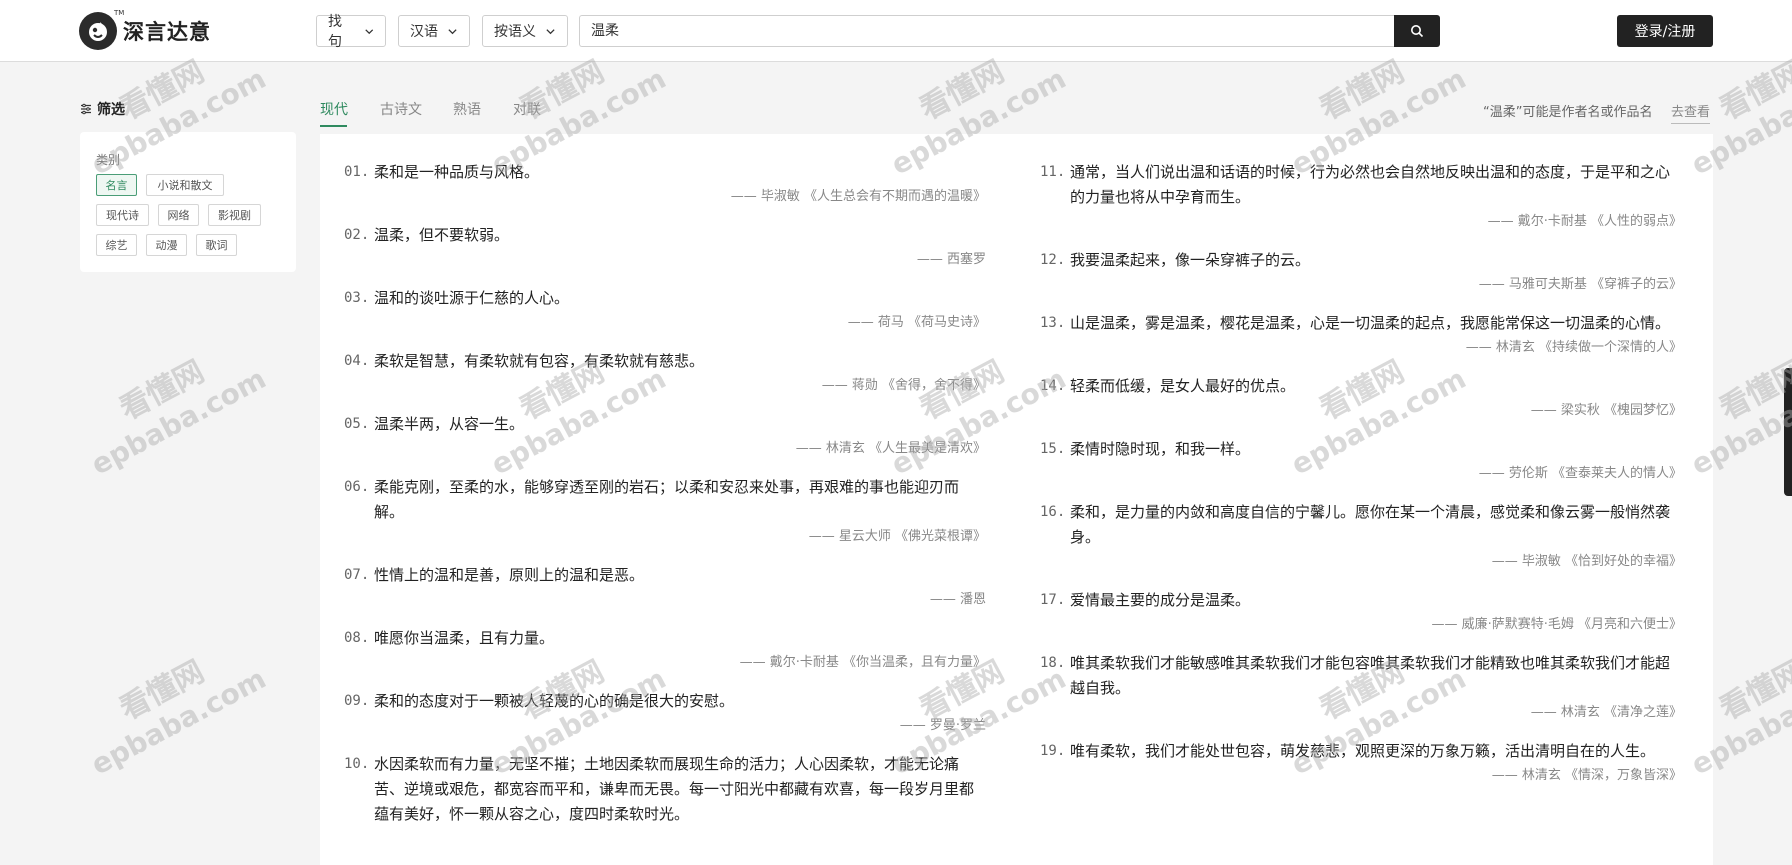 The width and height of the screenshot is (1792, 865). What do you see at coordinates (1361, 460) in the screenshot?
I see `quote-item: 15. 柔情时隐时现，和我一样。 —— 劳伦斯 《查泰莱夫人的情人》` at bounding box center [1361, 460].